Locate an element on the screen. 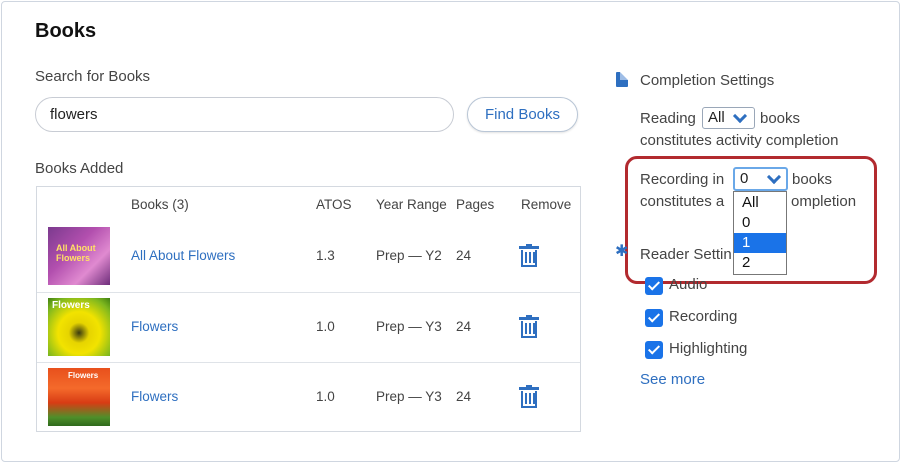 The image size is (902, 464). reading-prefix: Reading is located at coordinates (668, 118).